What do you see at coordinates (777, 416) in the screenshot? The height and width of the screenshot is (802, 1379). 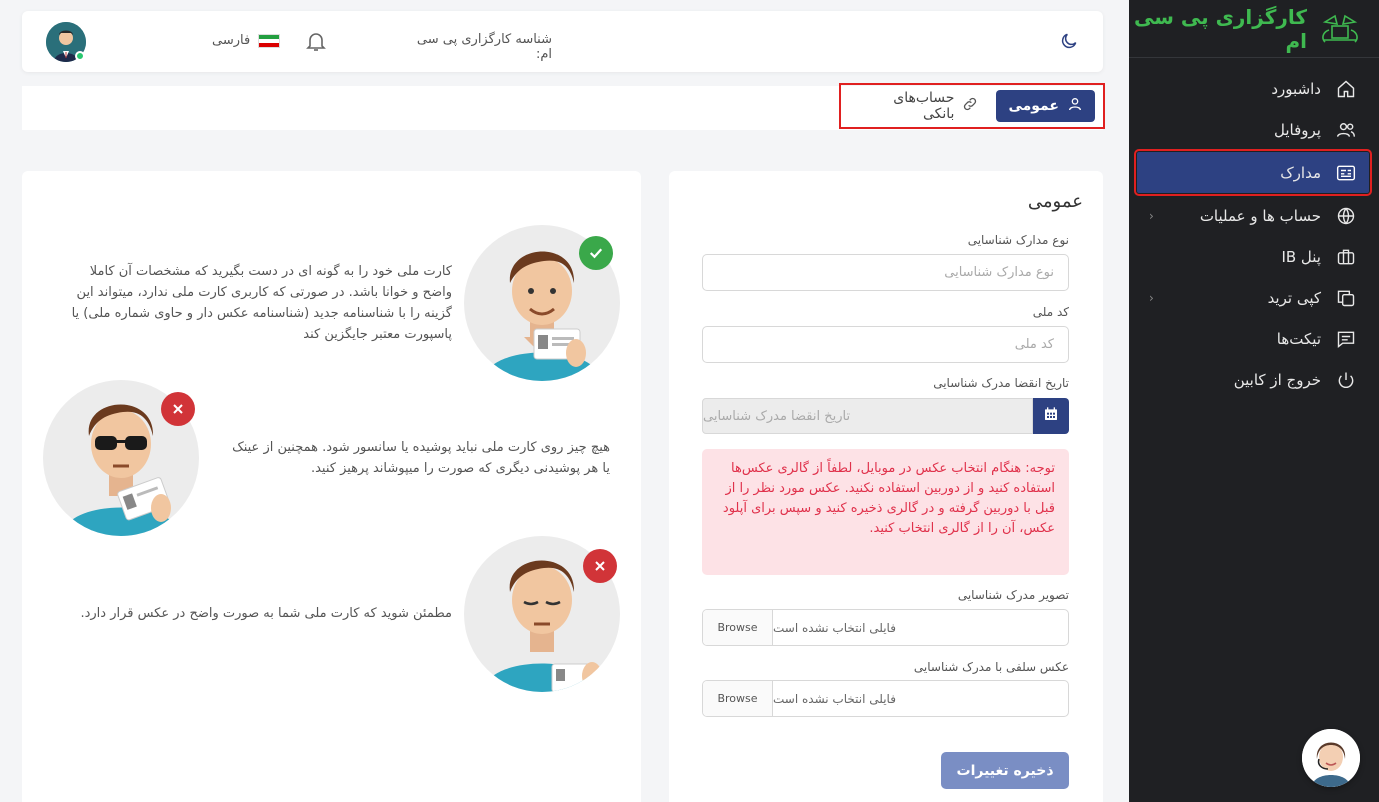 I see `expiry-date-placeholder: تاریخ انقضا مدرک شناسایی` at bounding box center [777, 416].